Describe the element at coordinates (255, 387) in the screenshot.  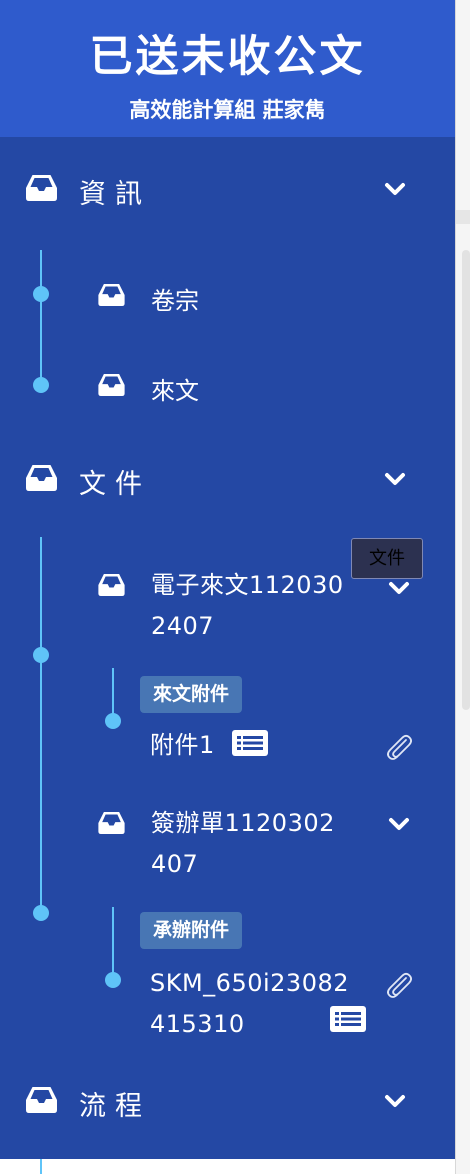
I see `nav-item-incoming: 來文` at that location.